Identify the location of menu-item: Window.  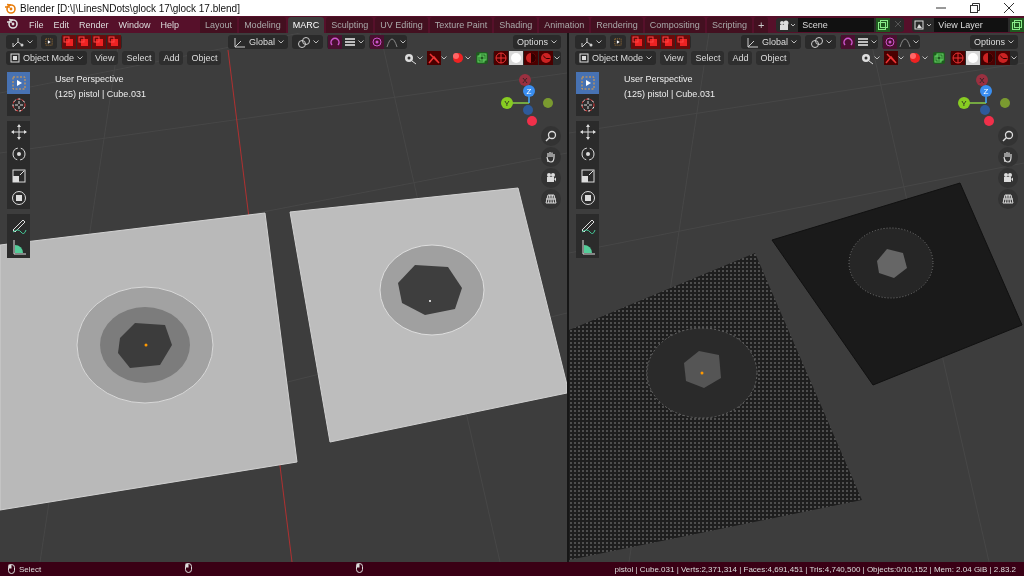
(134, 24).